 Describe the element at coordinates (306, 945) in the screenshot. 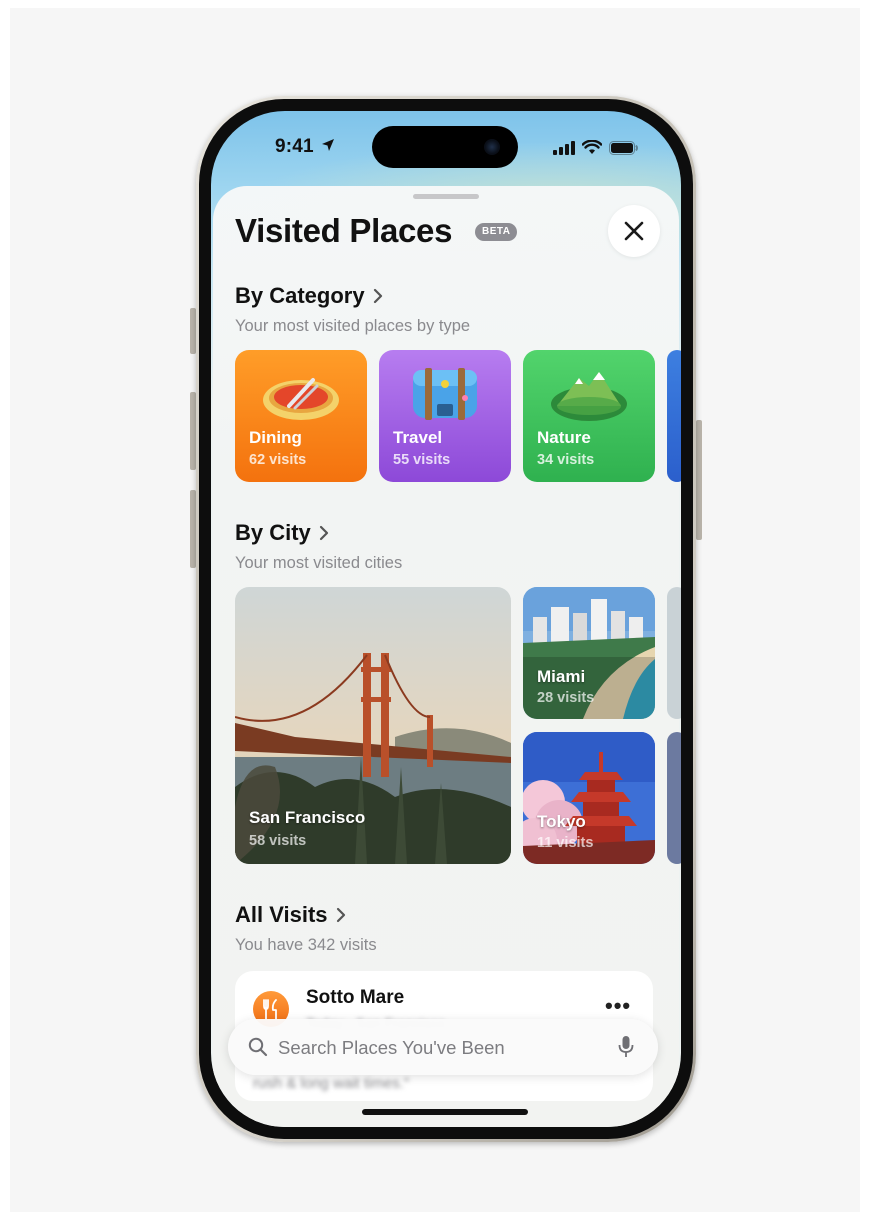

I see `all-visits-subtitle: You have 342 visits` at that location.